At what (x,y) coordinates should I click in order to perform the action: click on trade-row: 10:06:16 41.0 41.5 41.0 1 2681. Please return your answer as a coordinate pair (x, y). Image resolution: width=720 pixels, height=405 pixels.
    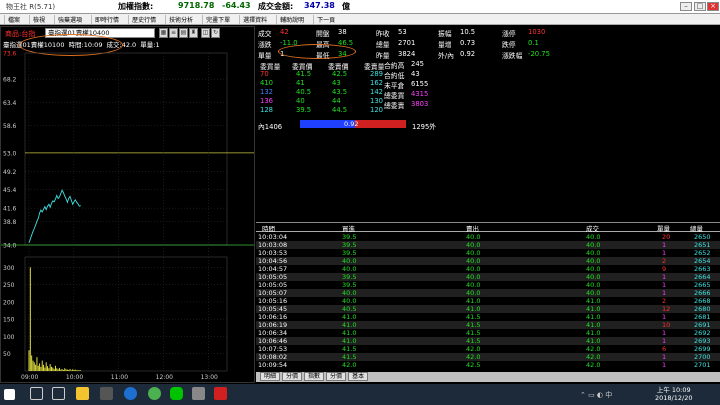
    Looking at the image, I should click on (488, 317).